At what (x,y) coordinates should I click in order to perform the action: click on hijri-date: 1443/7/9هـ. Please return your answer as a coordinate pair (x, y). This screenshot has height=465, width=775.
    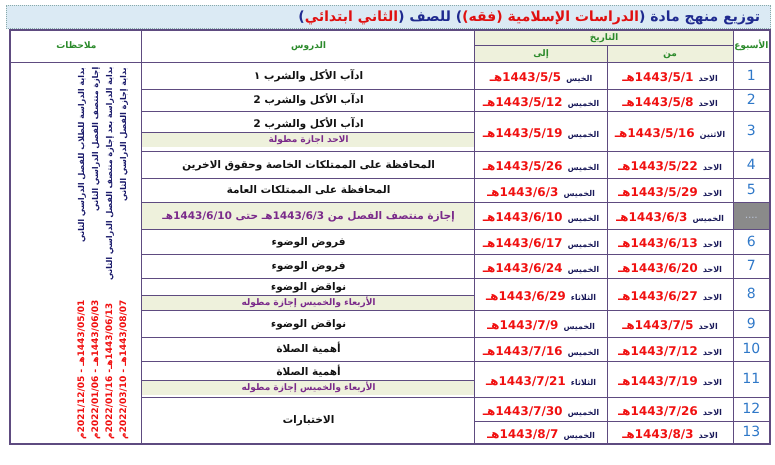
    Looking at the image, I should click on (522, 325).